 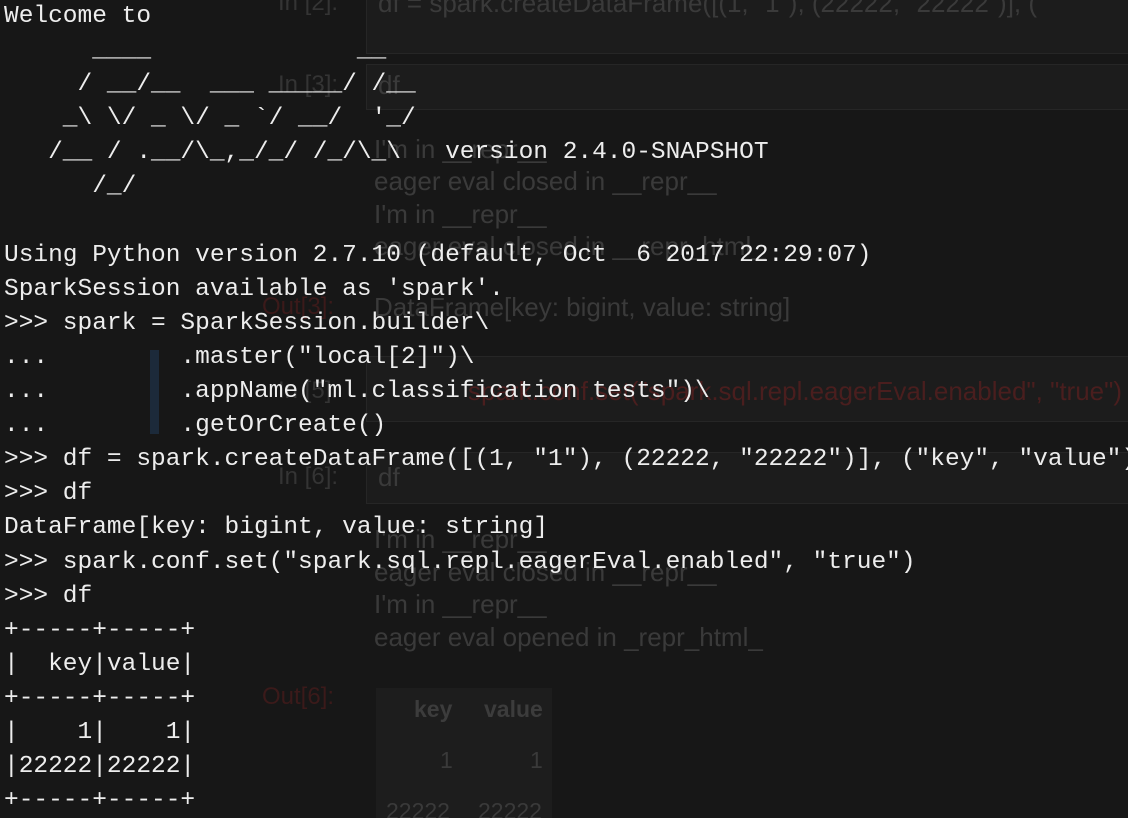 I want to click on terminal-line: |22222|22222|, so click(x=100, y=767).